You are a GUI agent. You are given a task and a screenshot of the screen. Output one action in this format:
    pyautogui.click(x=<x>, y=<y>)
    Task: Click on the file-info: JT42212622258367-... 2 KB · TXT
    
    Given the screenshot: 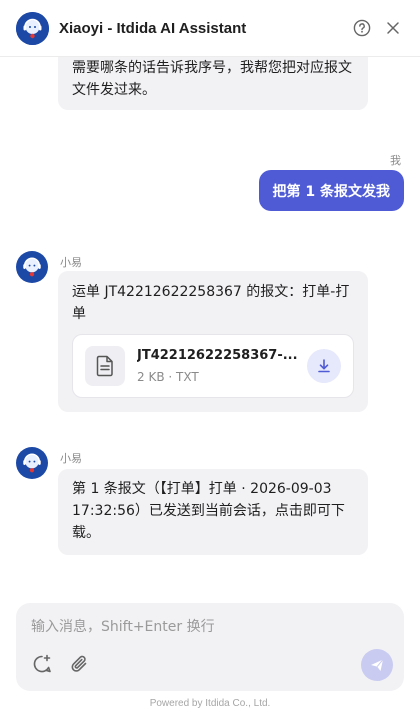 What is the action you would take?
    pyautogui.click(x=218, y=366)
    